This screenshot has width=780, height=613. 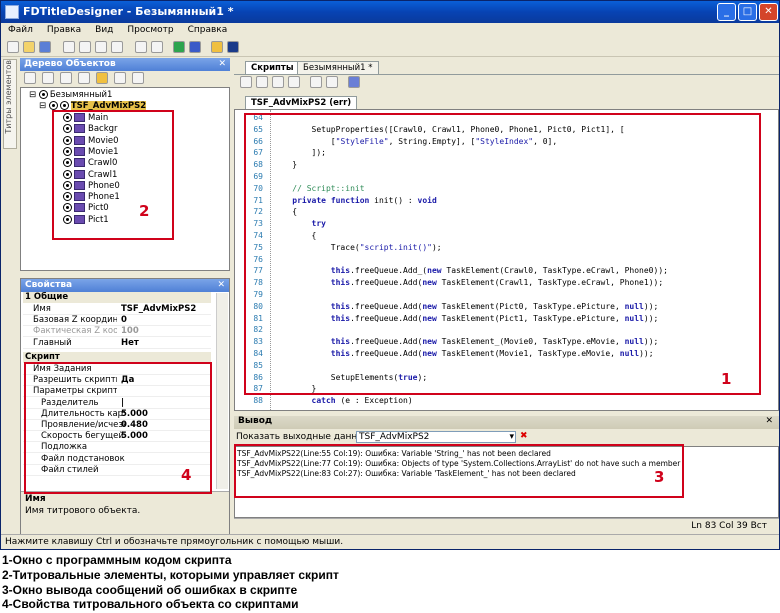 I want to click on property-row: Базовая Z координата 0, so click(x=117, y=321).